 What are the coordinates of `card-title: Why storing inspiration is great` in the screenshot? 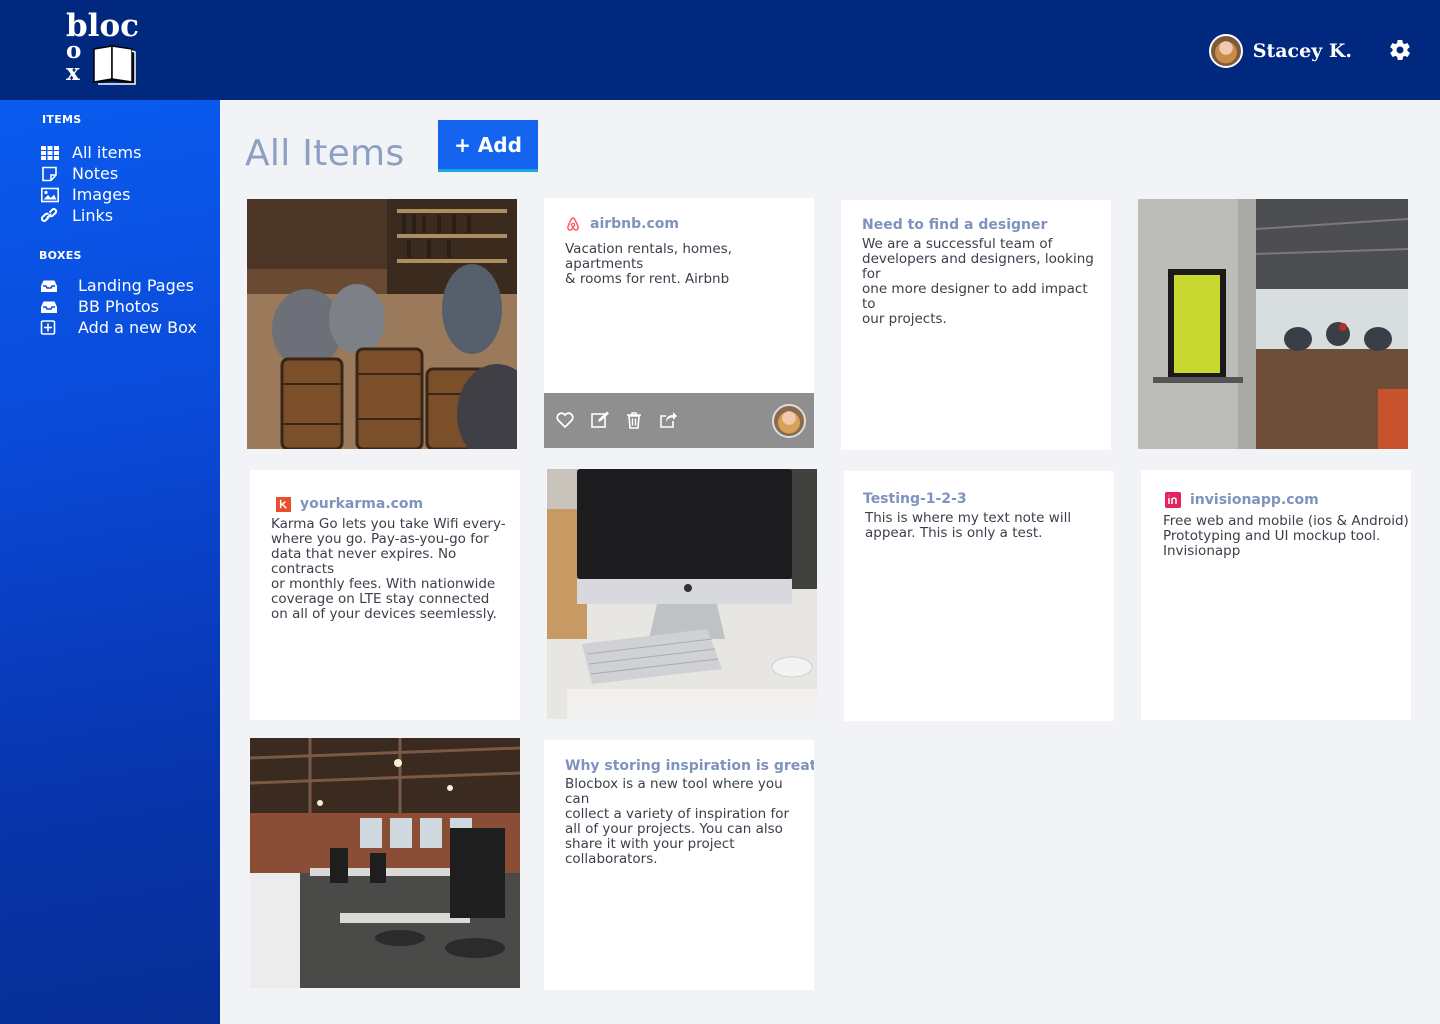 It's located at (689, 766).